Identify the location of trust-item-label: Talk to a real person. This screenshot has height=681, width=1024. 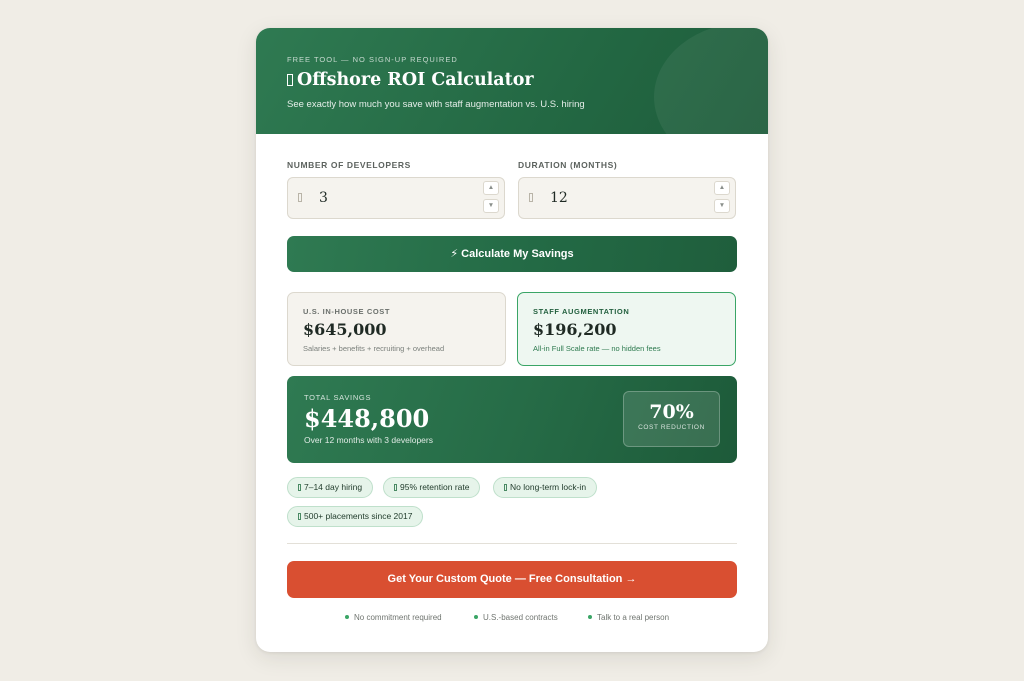
(633, 617).